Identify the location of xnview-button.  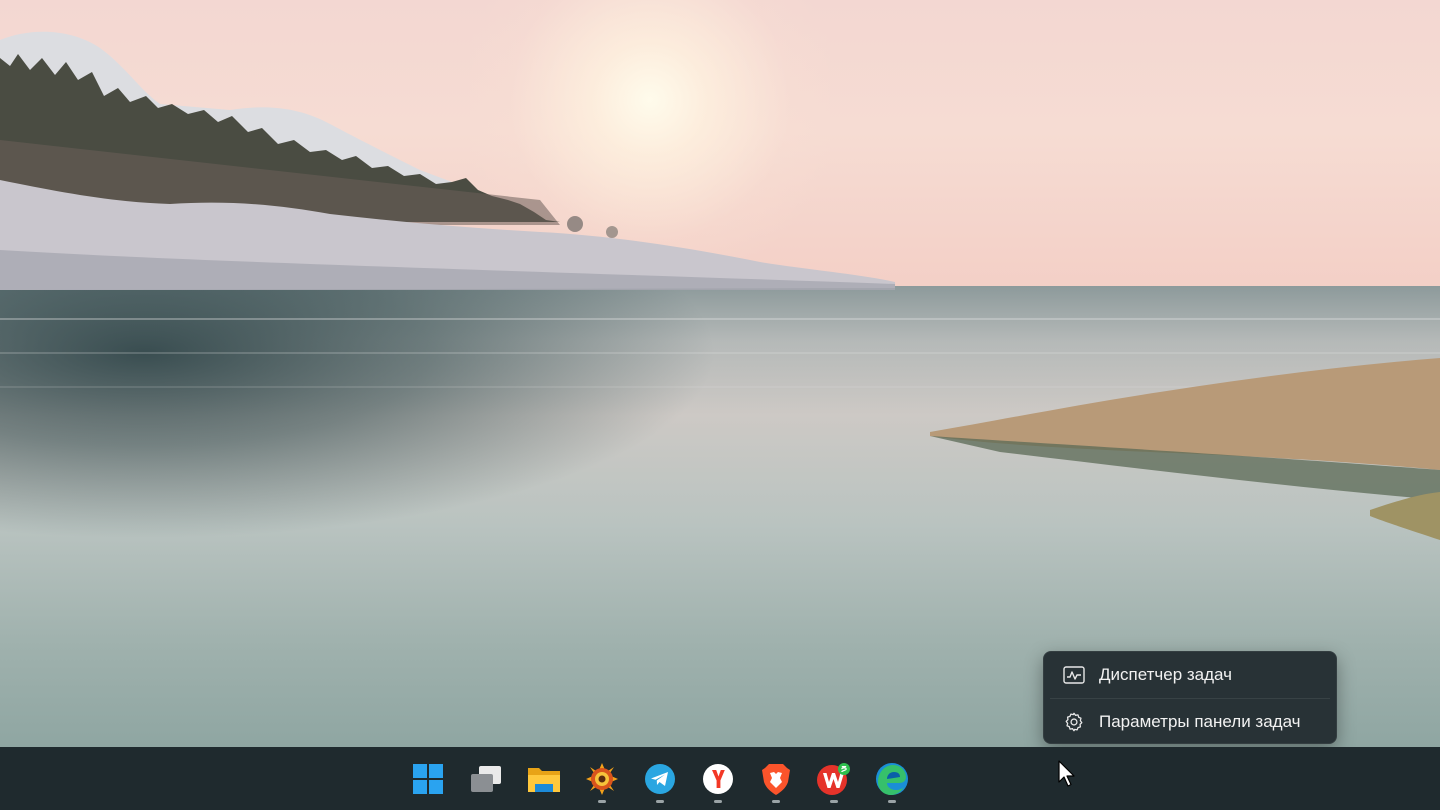
(602, 778).